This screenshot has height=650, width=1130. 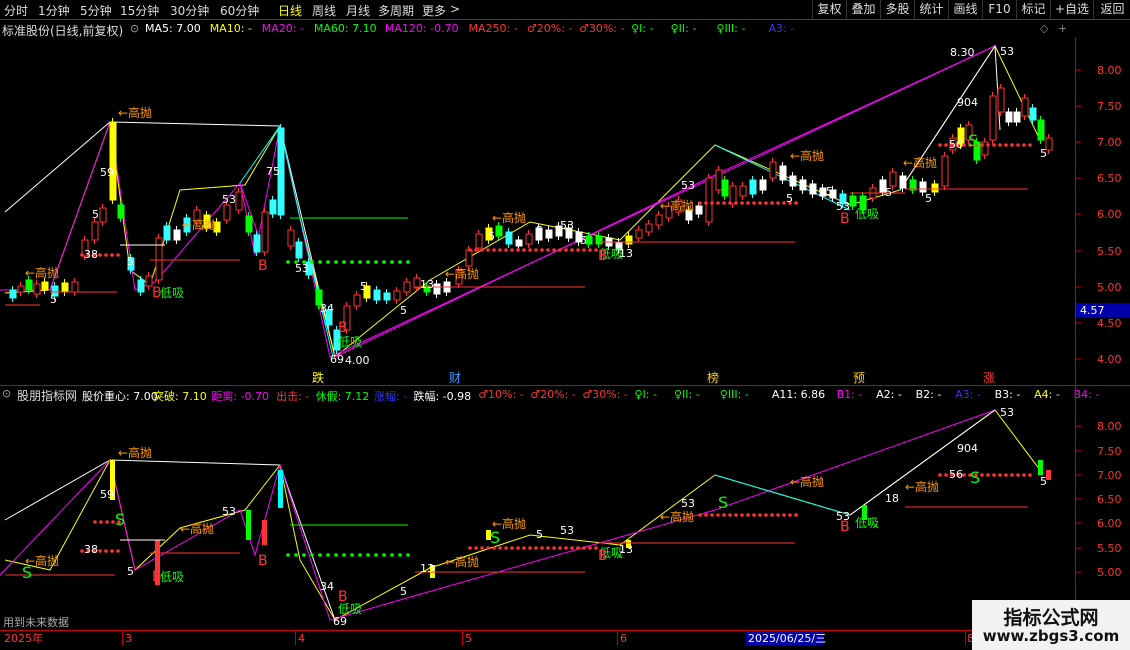 I want to click on sub-y-axis: 8.00 7.50 7.00 6.50 6.00 5.50 5.00, so click(x=1098, y=499).